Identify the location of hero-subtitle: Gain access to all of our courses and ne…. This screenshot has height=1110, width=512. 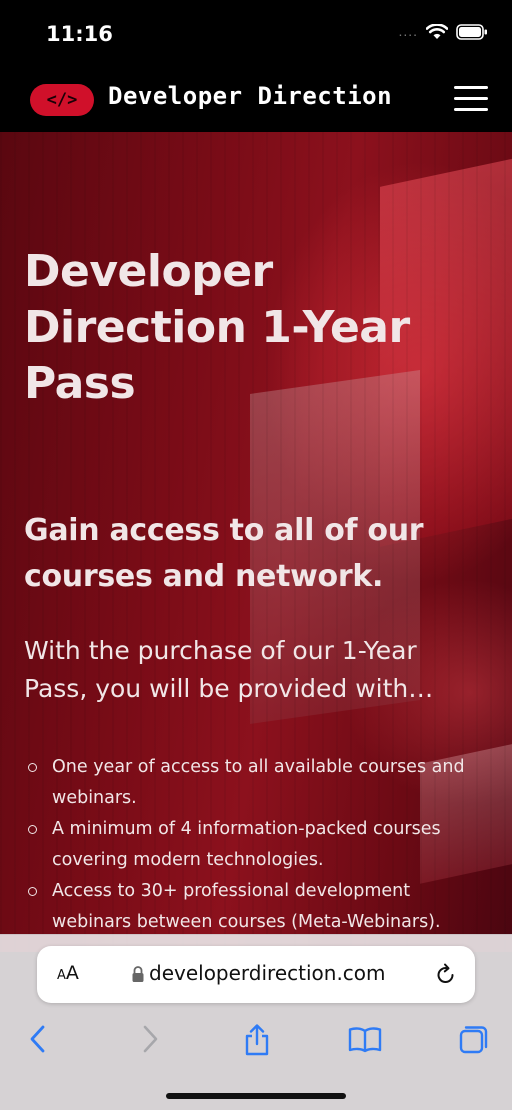
(224, 553).